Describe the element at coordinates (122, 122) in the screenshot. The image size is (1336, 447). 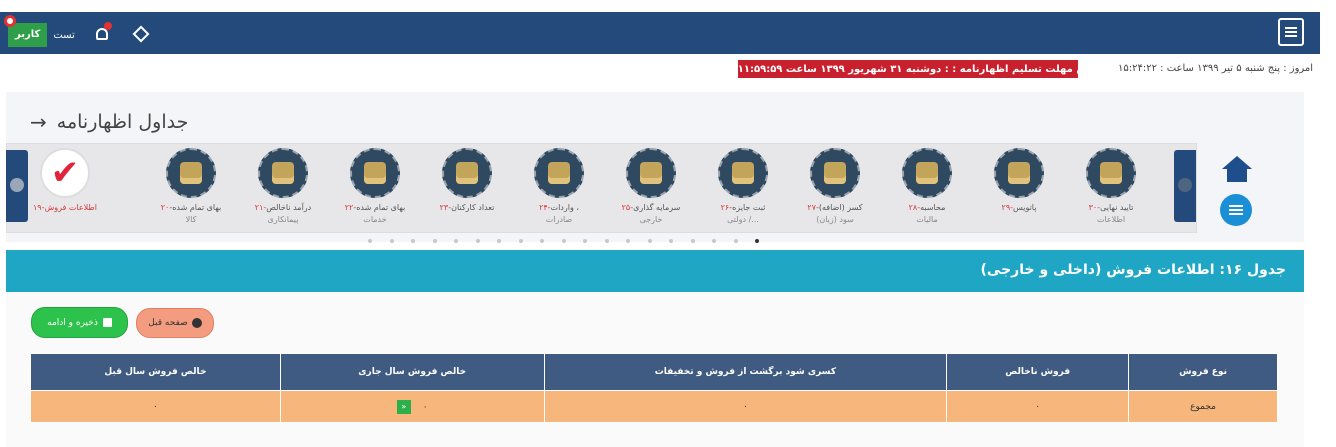
I see `page-title-text: جداول اظهارنامه` at that location.